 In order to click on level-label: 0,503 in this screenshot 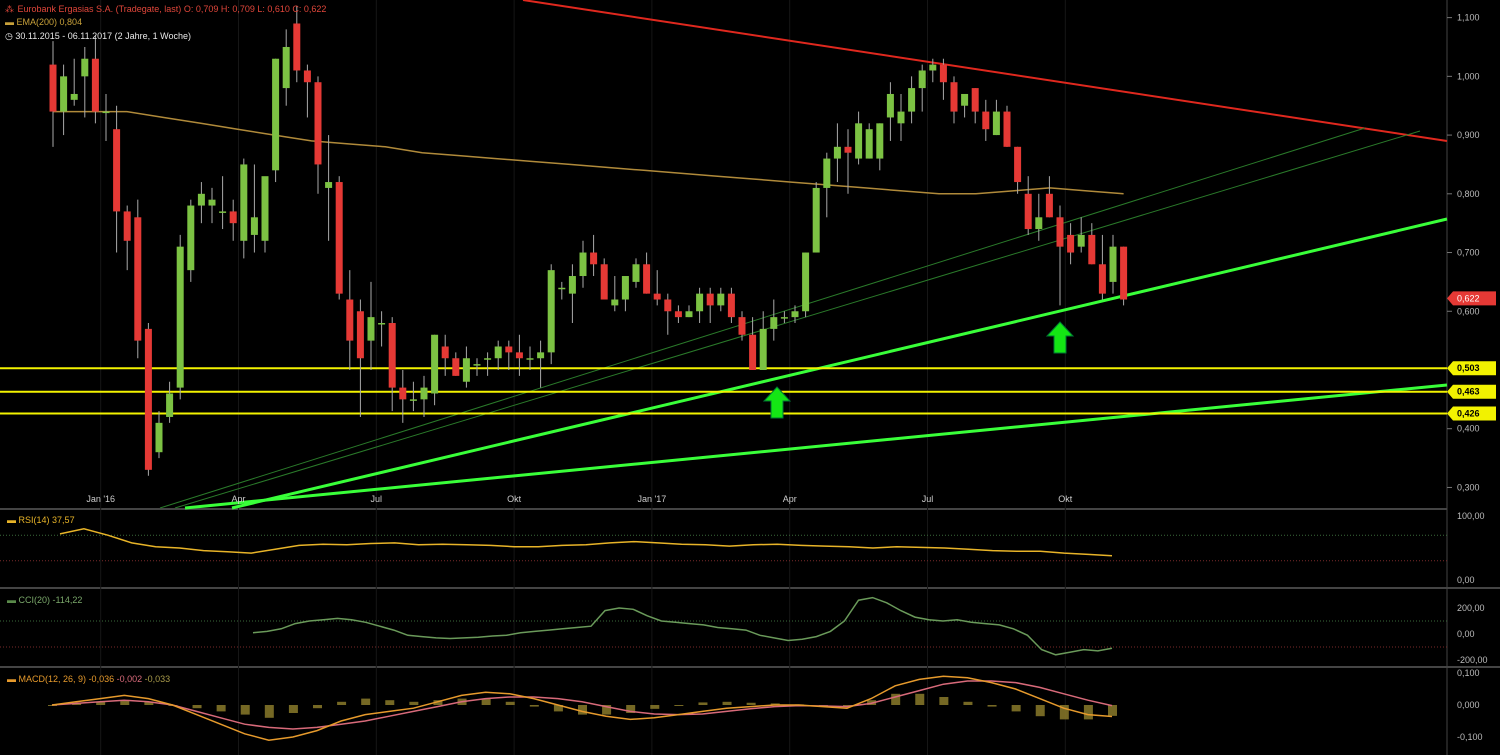, I will do `click(1468, 368)`.